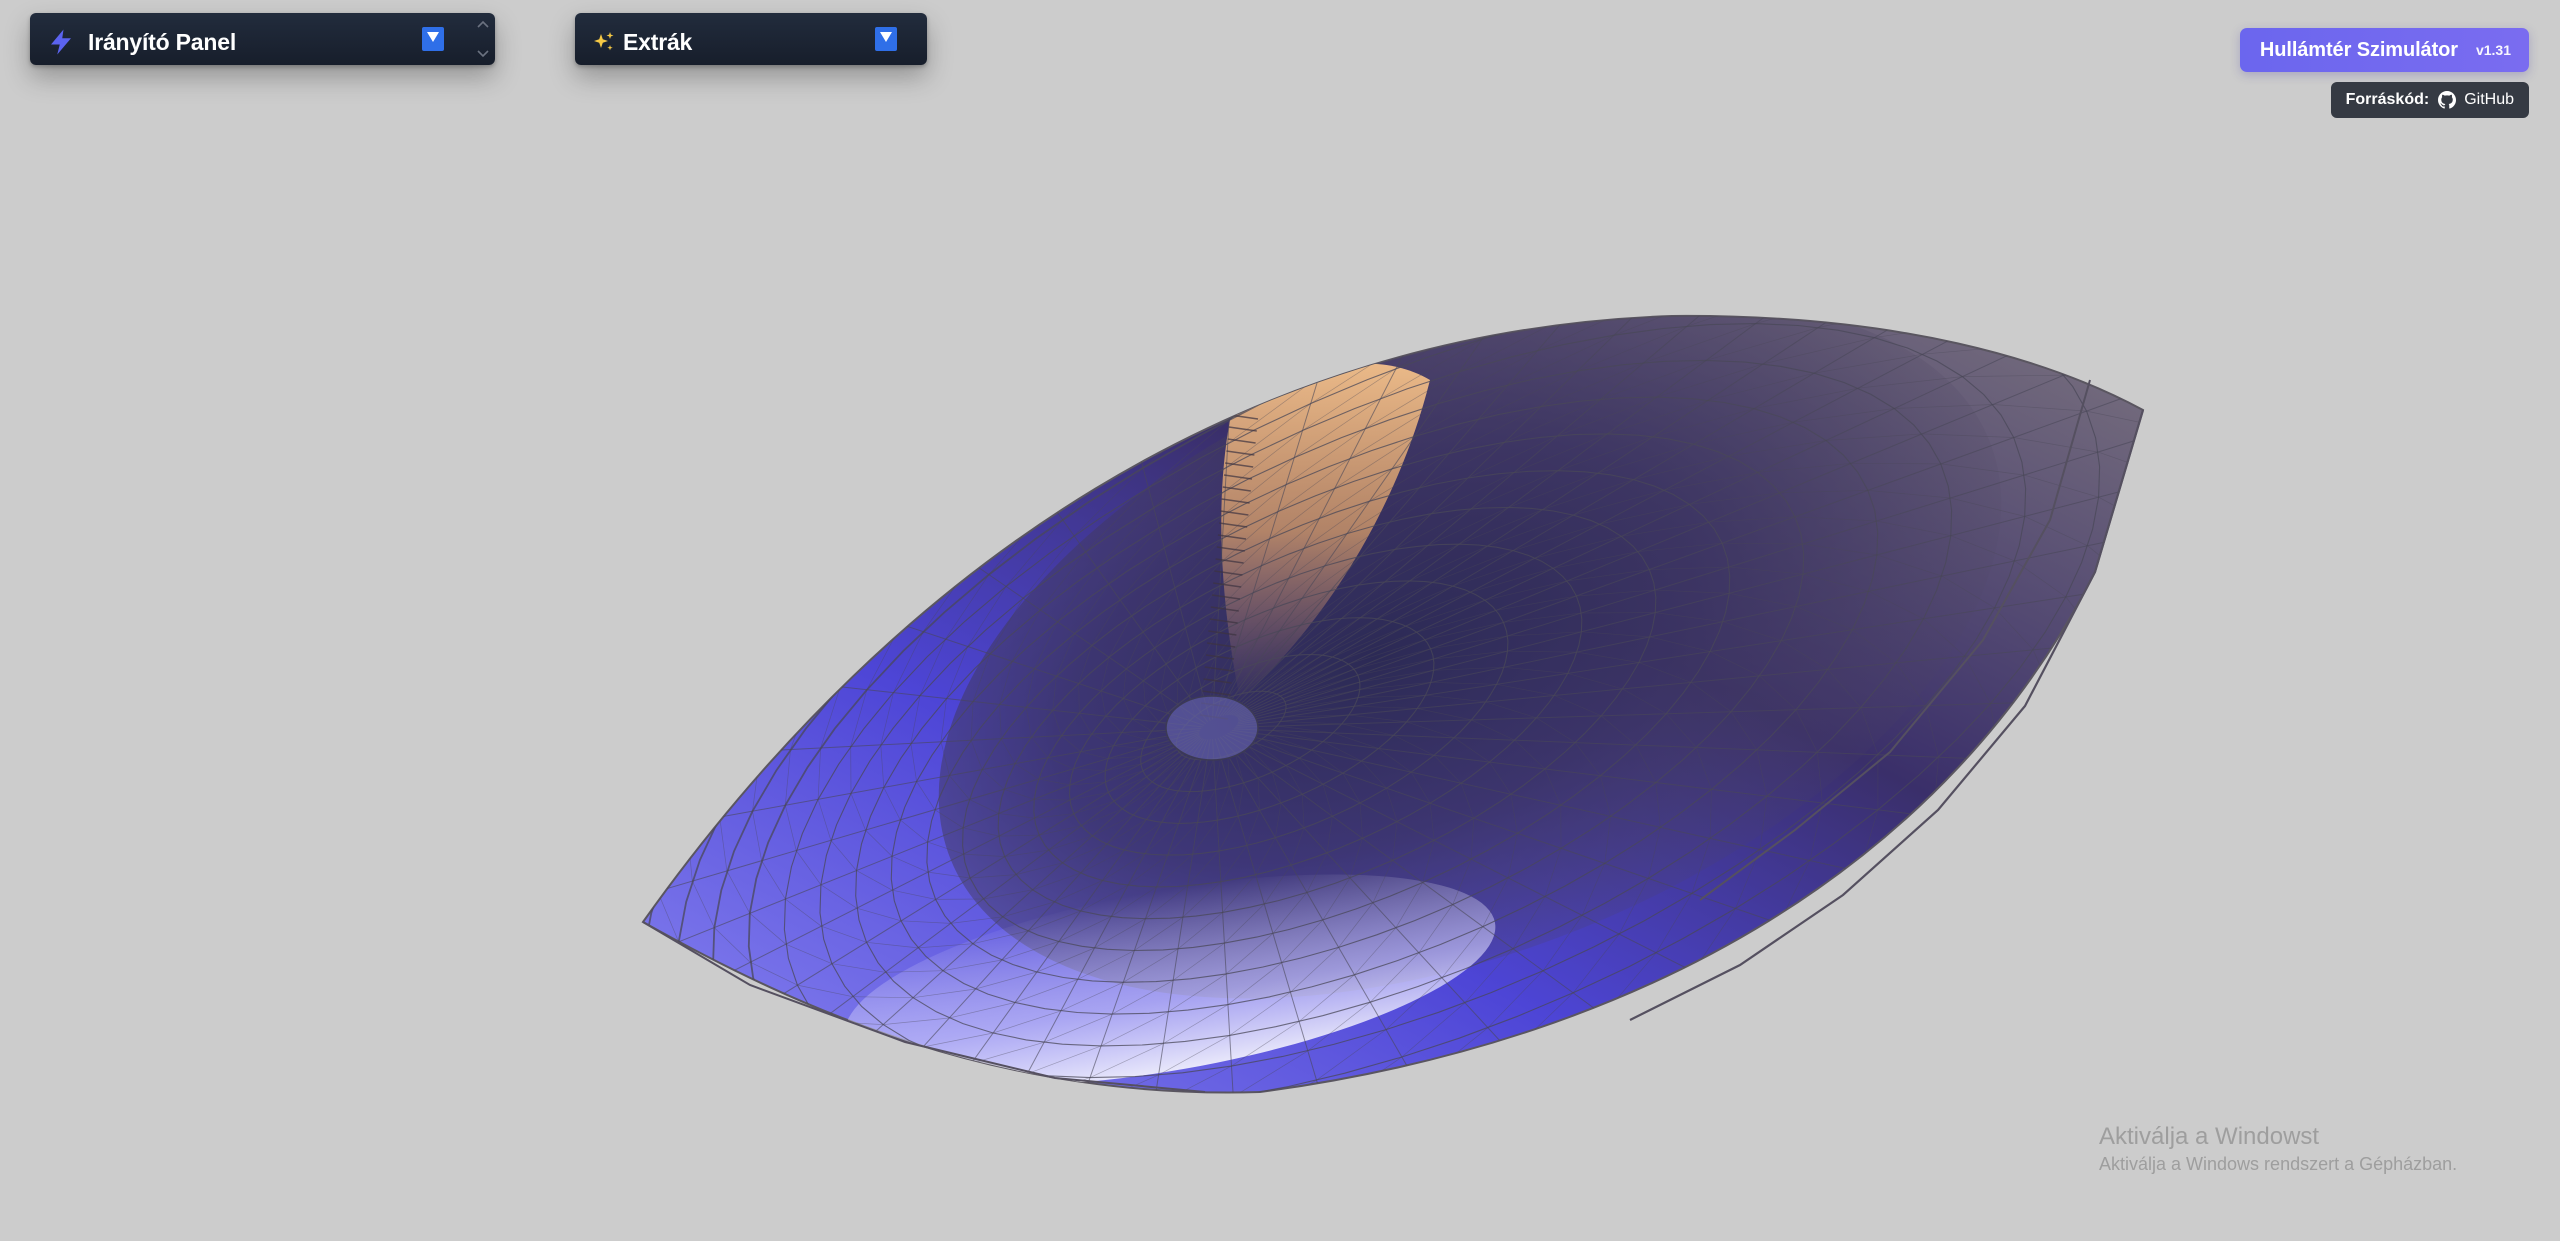  What do you see at coordinates (604, 42) in the screenshot?
I see `sparkles-icon` at bounding box center [604, 42].